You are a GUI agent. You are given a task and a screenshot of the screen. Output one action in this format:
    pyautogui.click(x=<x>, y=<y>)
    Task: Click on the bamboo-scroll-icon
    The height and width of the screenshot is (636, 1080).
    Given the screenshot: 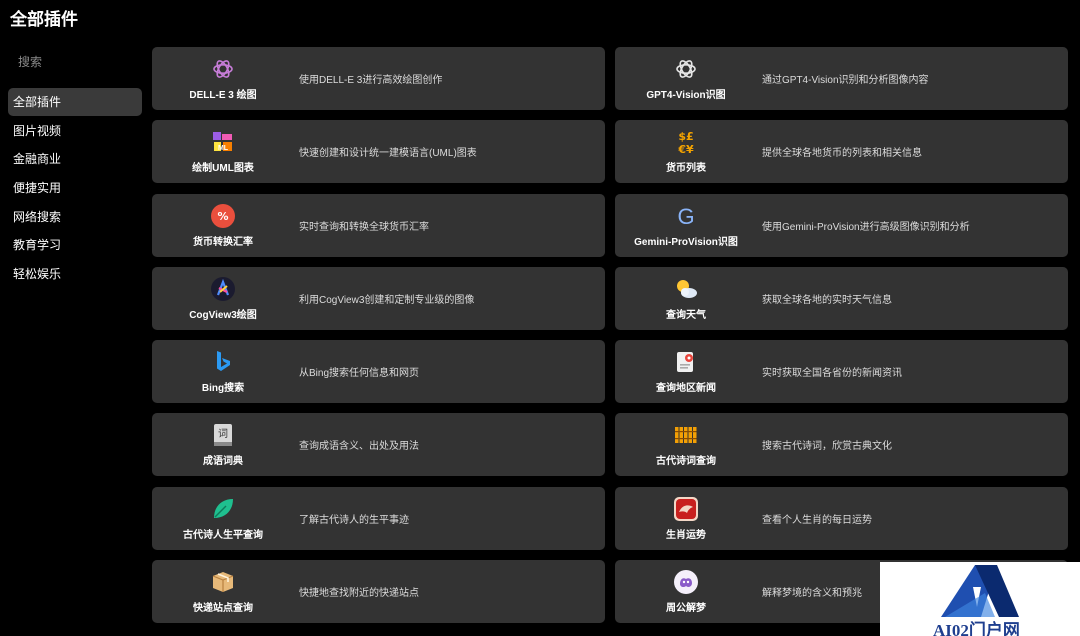 What is the action you would take?
    pyautogui.click(x=686, y=435)
    